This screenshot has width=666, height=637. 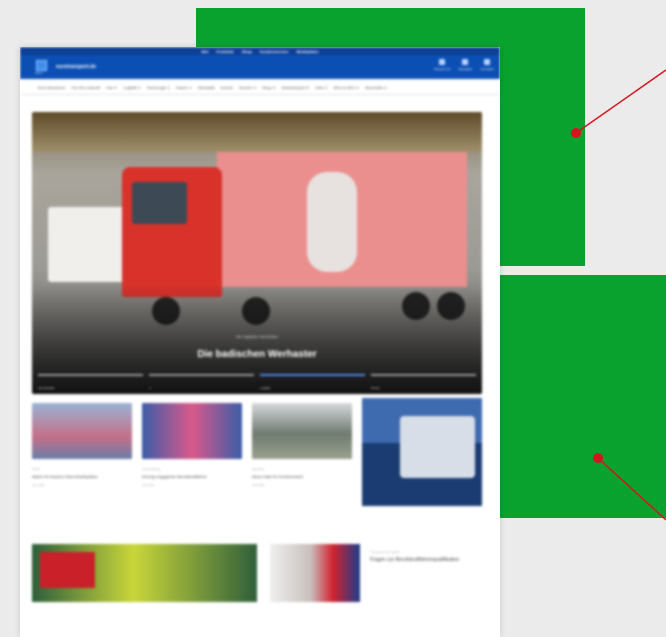 I want to click on slider-indicator: 1., so click(x=201, y=382).